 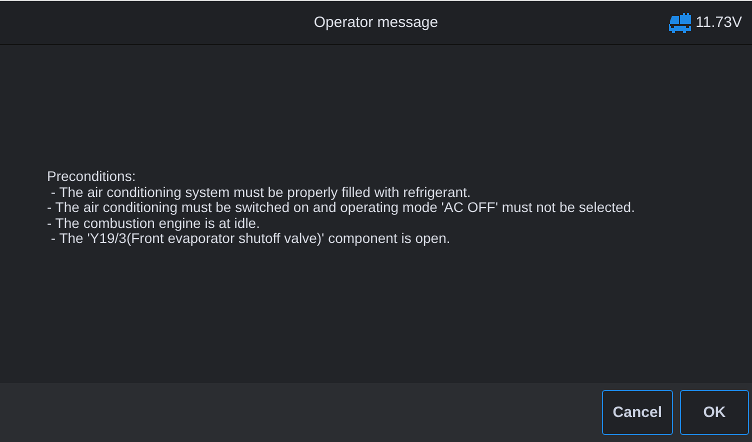 What do you see at coordinates (719, 22) in the screenshot?
I see `voltage-reading: 11.73V` at bounding box center [719, 22].